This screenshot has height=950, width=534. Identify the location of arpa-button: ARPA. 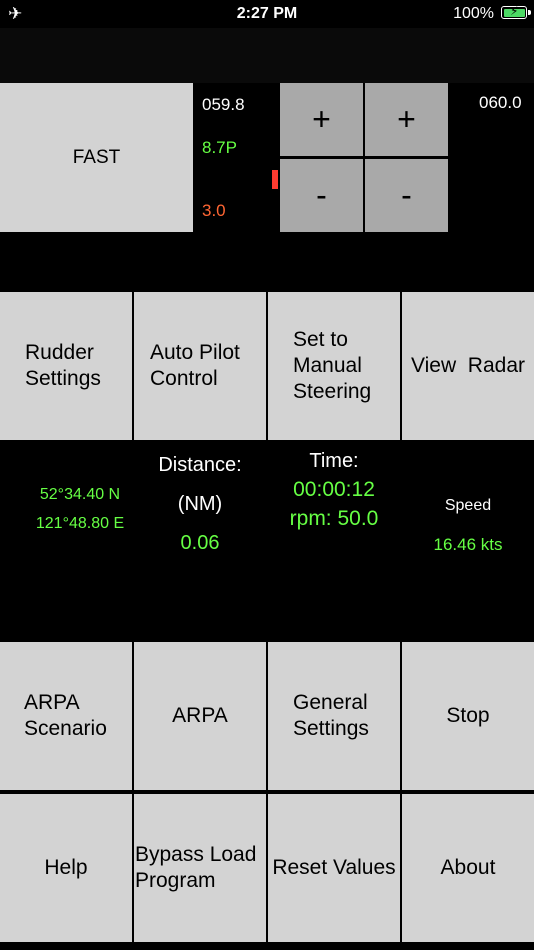
(200, 716).